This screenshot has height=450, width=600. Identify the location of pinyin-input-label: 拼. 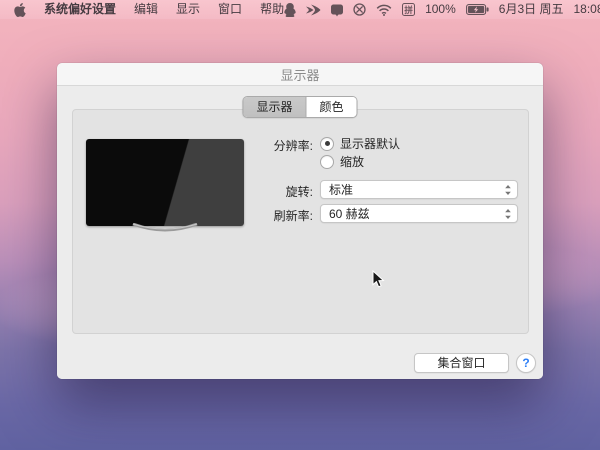
(409, 9).